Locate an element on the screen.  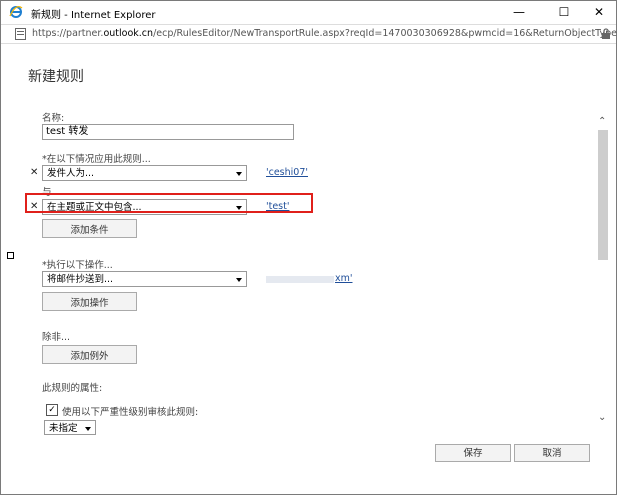
name-label: 名称: is located at coordinates (53, 118).